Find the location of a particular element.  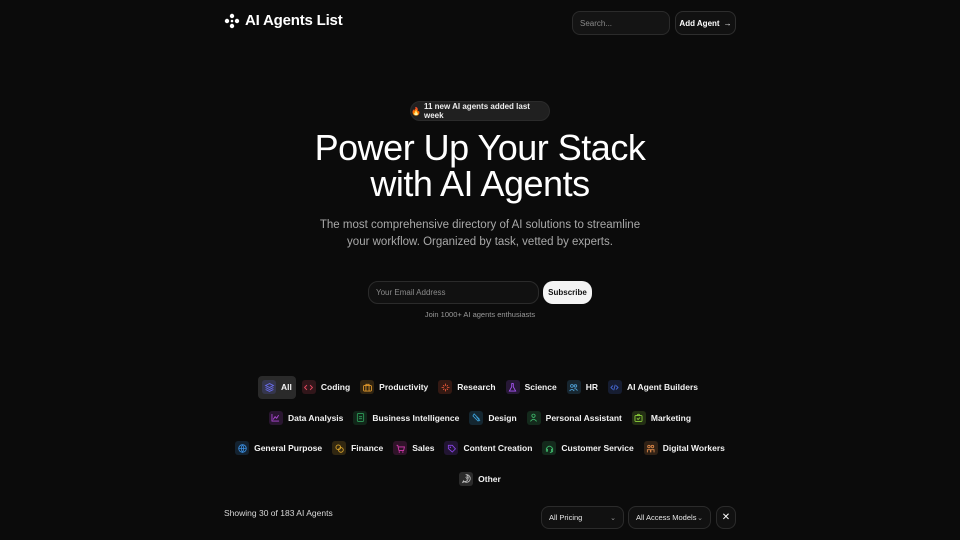

brand-name: AI Agents List is located at coordinates (294, 20).